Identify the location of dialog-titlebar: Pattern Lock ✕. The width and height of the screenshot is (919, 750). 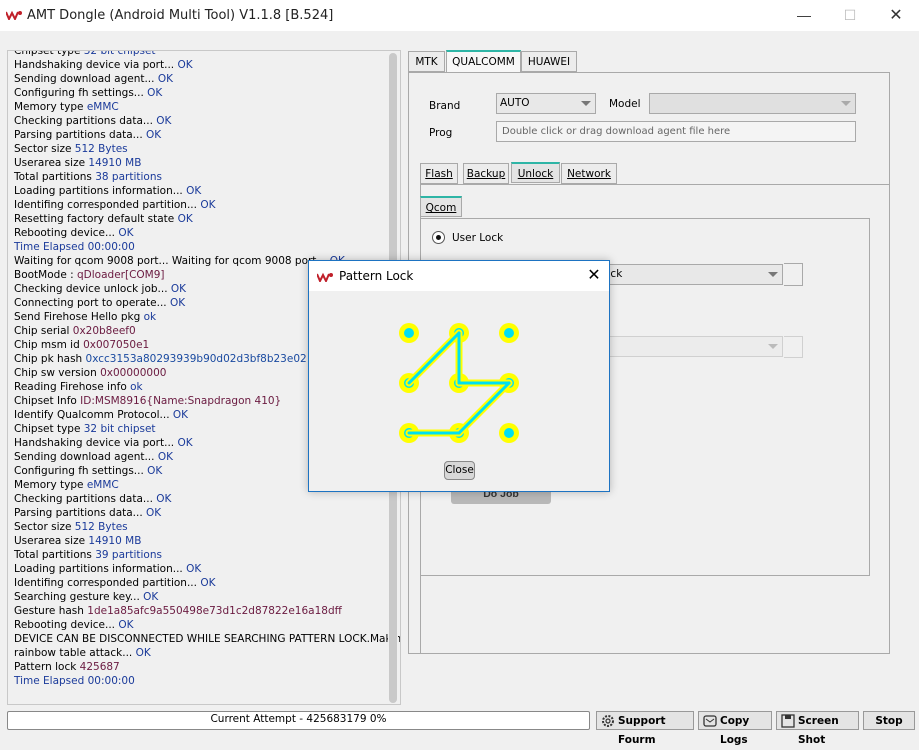
(459, 276).